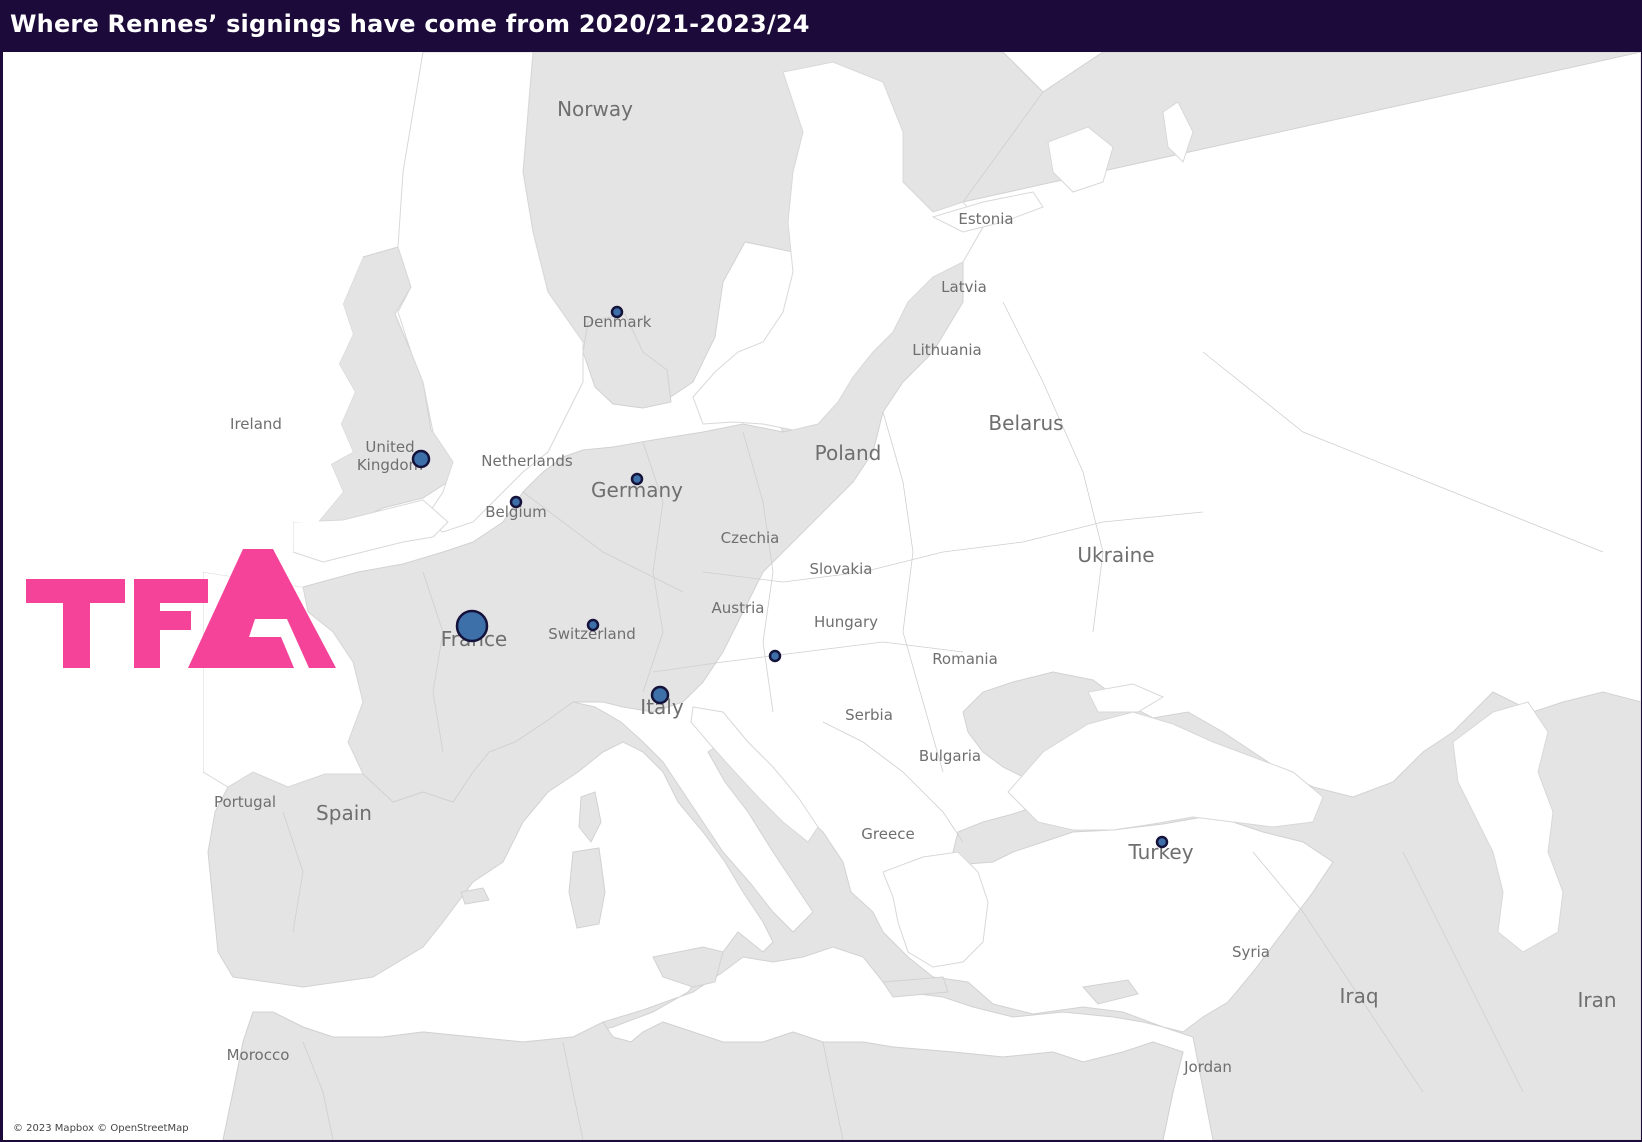 The height and width of the screenshot is (1142, 1642). Describe the element at coordinates (617, 312) in the screenshot. I see `signing-bubble-denmark` at that location.